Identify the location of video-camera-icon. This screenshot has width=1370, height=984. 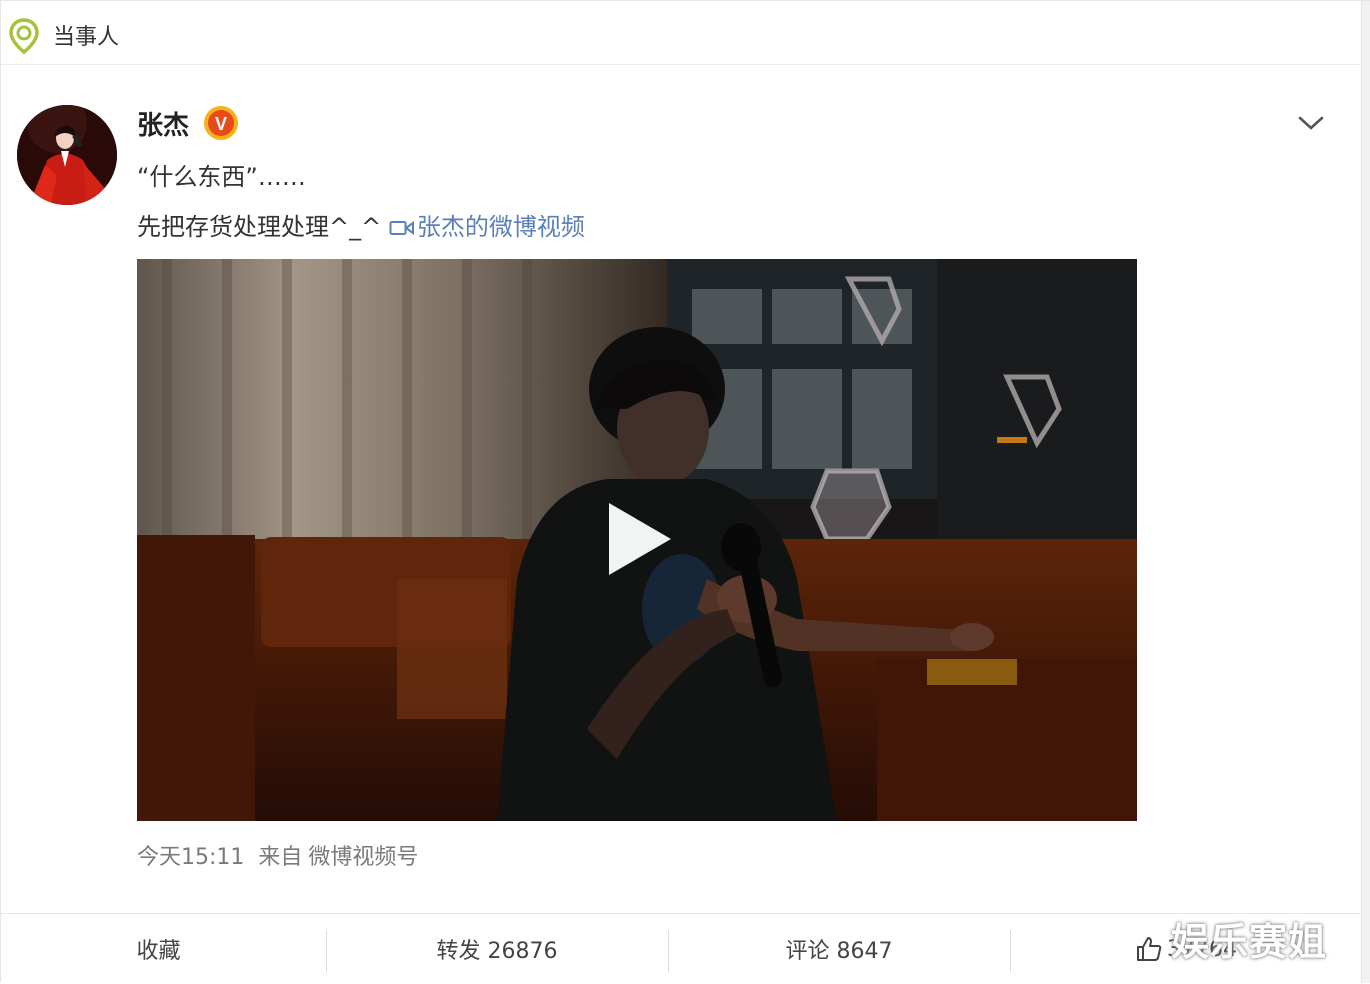
(401, 228).